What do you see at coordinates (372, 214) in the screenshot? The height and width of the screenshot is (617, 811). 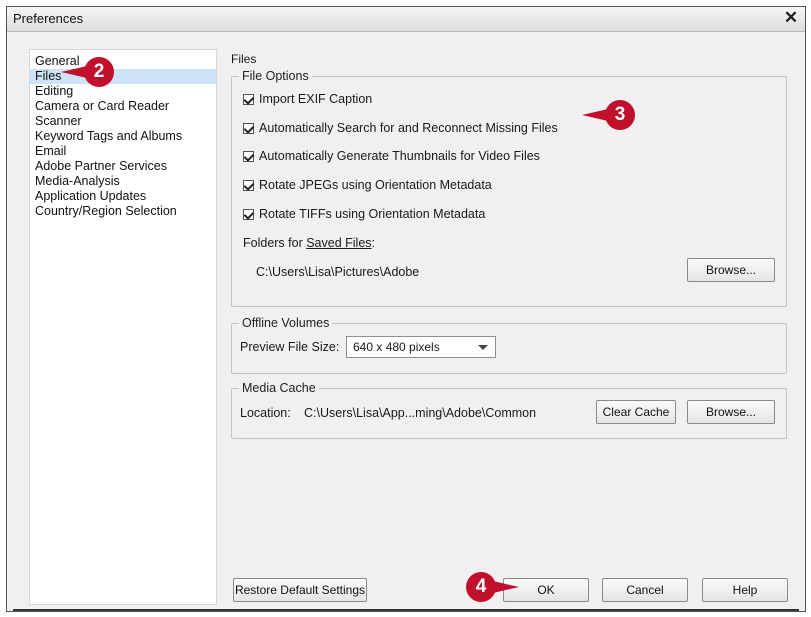 I see `checkbox-label: Rotate TIFFs using Orientation Metadata` at bounding box center [372, 214].